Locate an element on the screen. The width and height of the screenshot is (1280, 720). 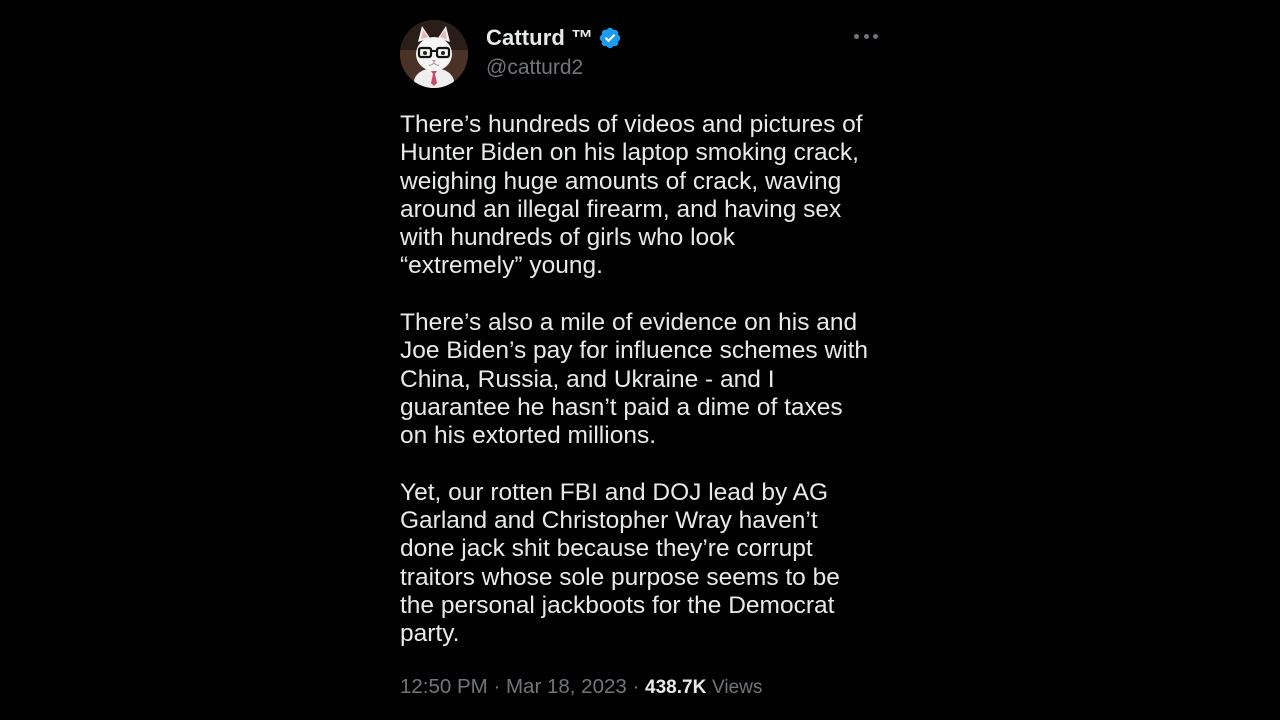
tweet-time: 12:50 PM is located at coordinates (444, 686).